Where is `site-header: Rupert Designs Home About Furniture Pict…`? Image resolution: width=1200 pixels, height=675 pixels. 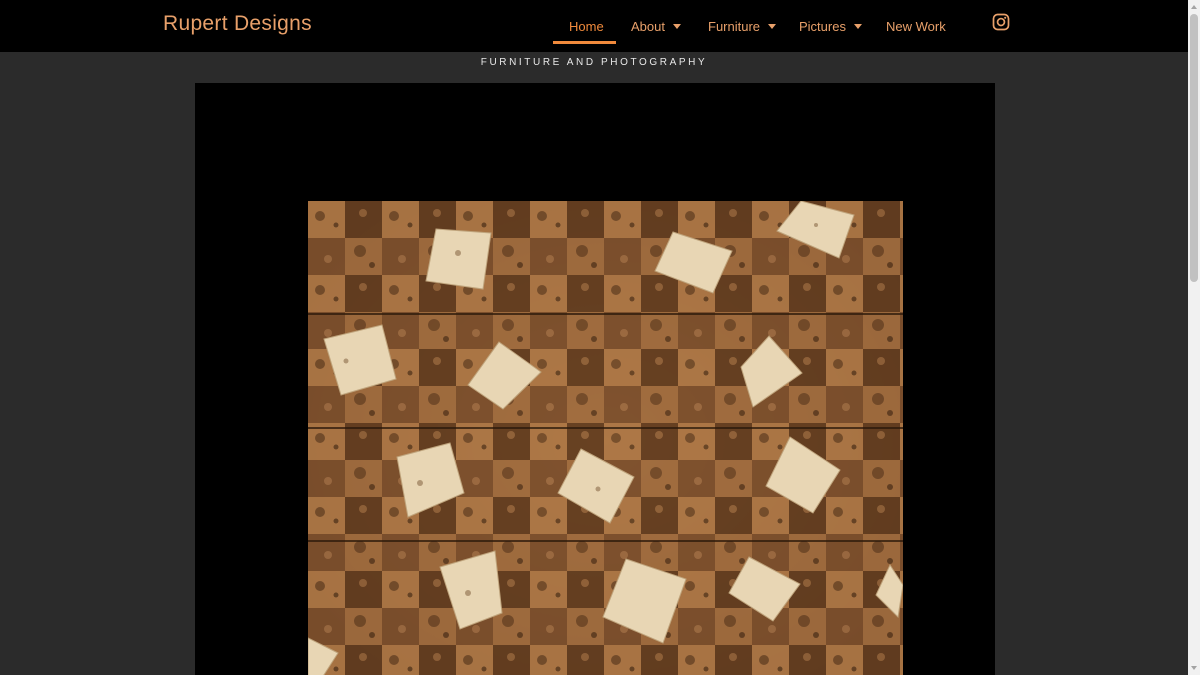
site-header: Rupert Designs Home About Furniture Pict… is located at coordinates (594, 26).